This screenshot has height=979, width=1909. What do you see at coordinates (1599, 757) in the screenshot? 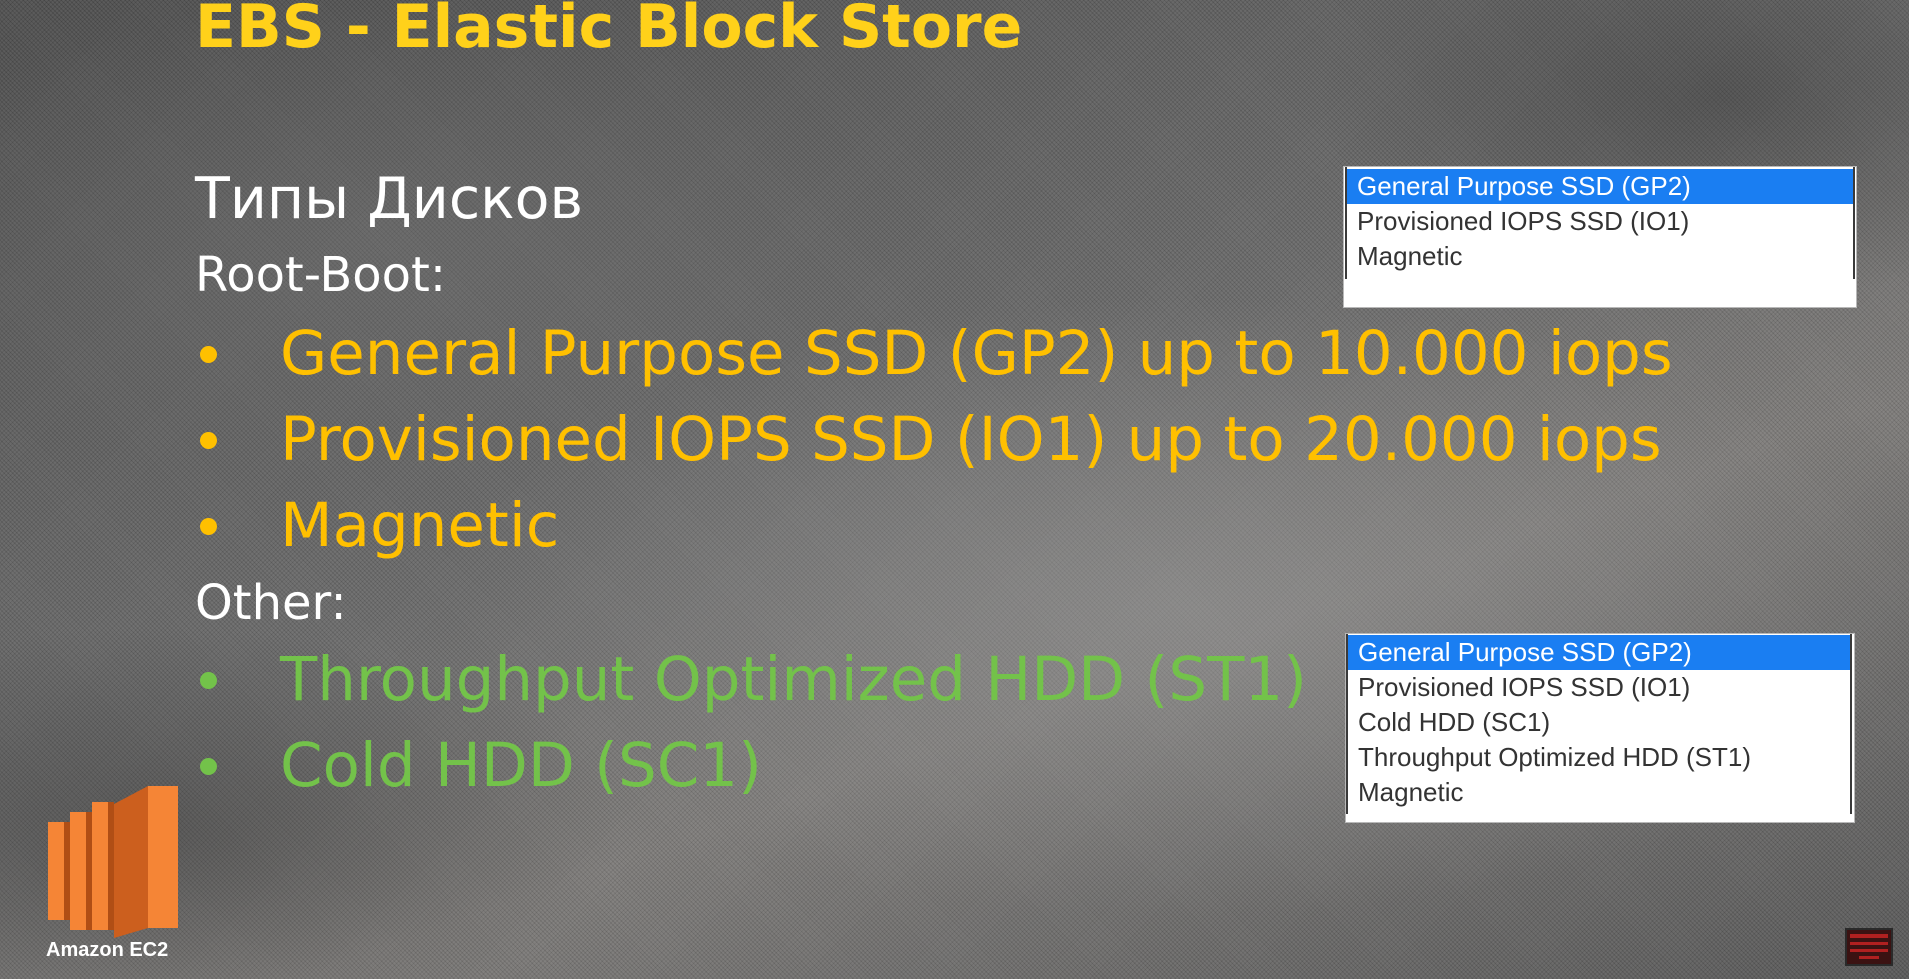
I see `dropdown-option: Throughput Optimized HDD (ST1)` at bounding box center [1599, 757].